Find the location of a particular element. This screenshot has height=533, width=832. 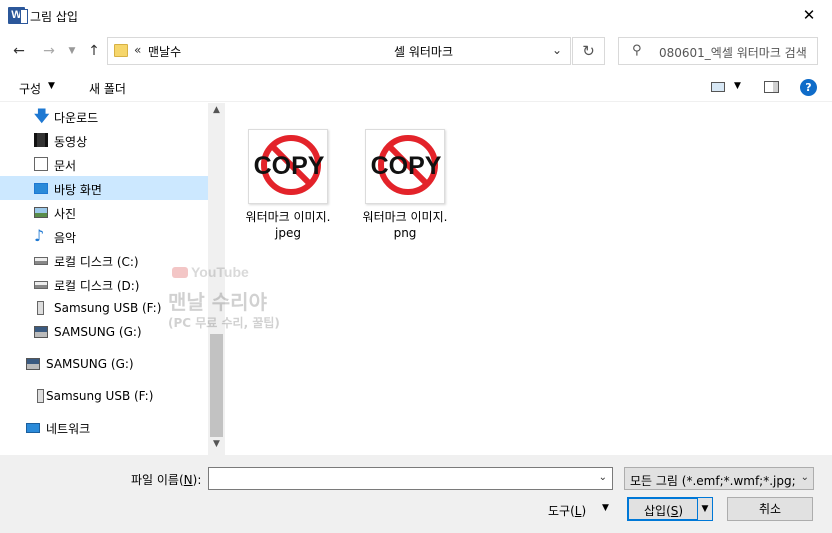

nav-item-label: 로컬 디스크 (C:) is located at coordinates (96, 262).